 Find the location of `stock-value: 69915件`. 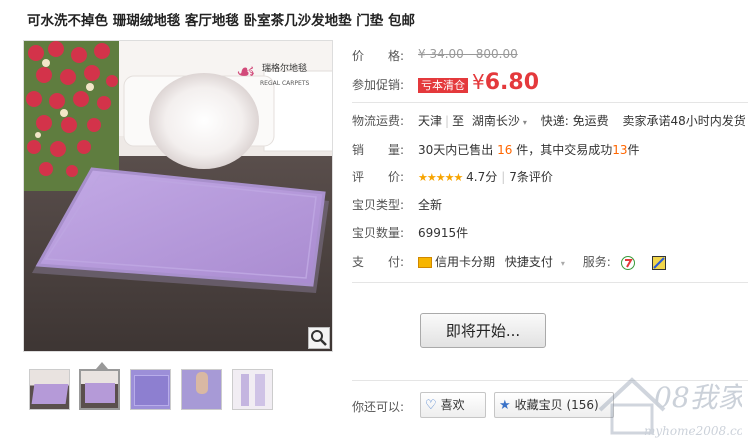

stock-value: 69915件 is located at coordinates (443, 233).